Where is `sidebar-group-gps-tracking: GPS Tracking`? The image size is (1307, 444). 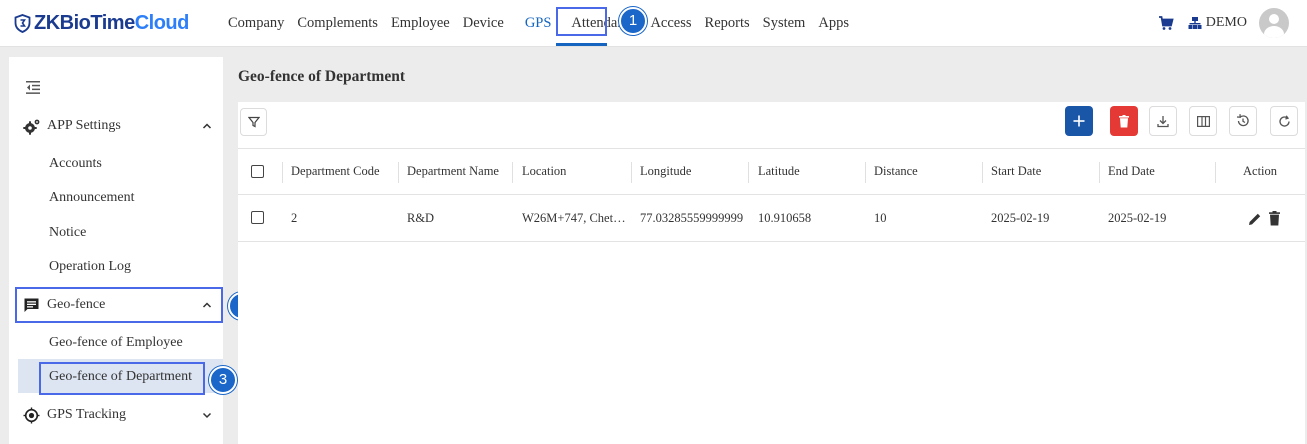
sidebar-group-gps-tracking: GPS Tracking is located at coordinates (116, 415).